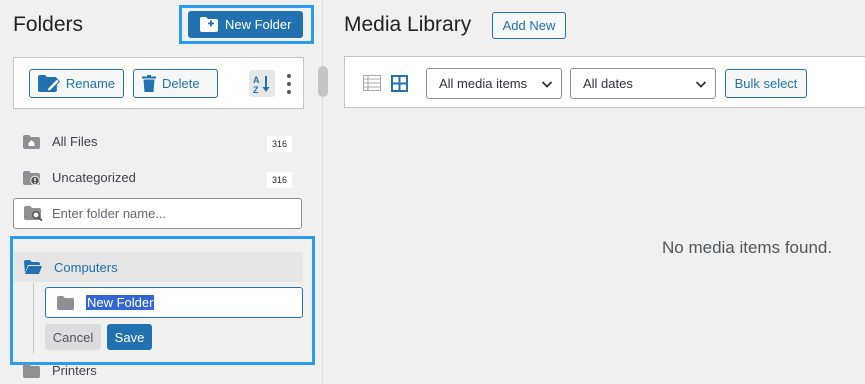  I want to click on page-title: Media Library, so click(408, 24).